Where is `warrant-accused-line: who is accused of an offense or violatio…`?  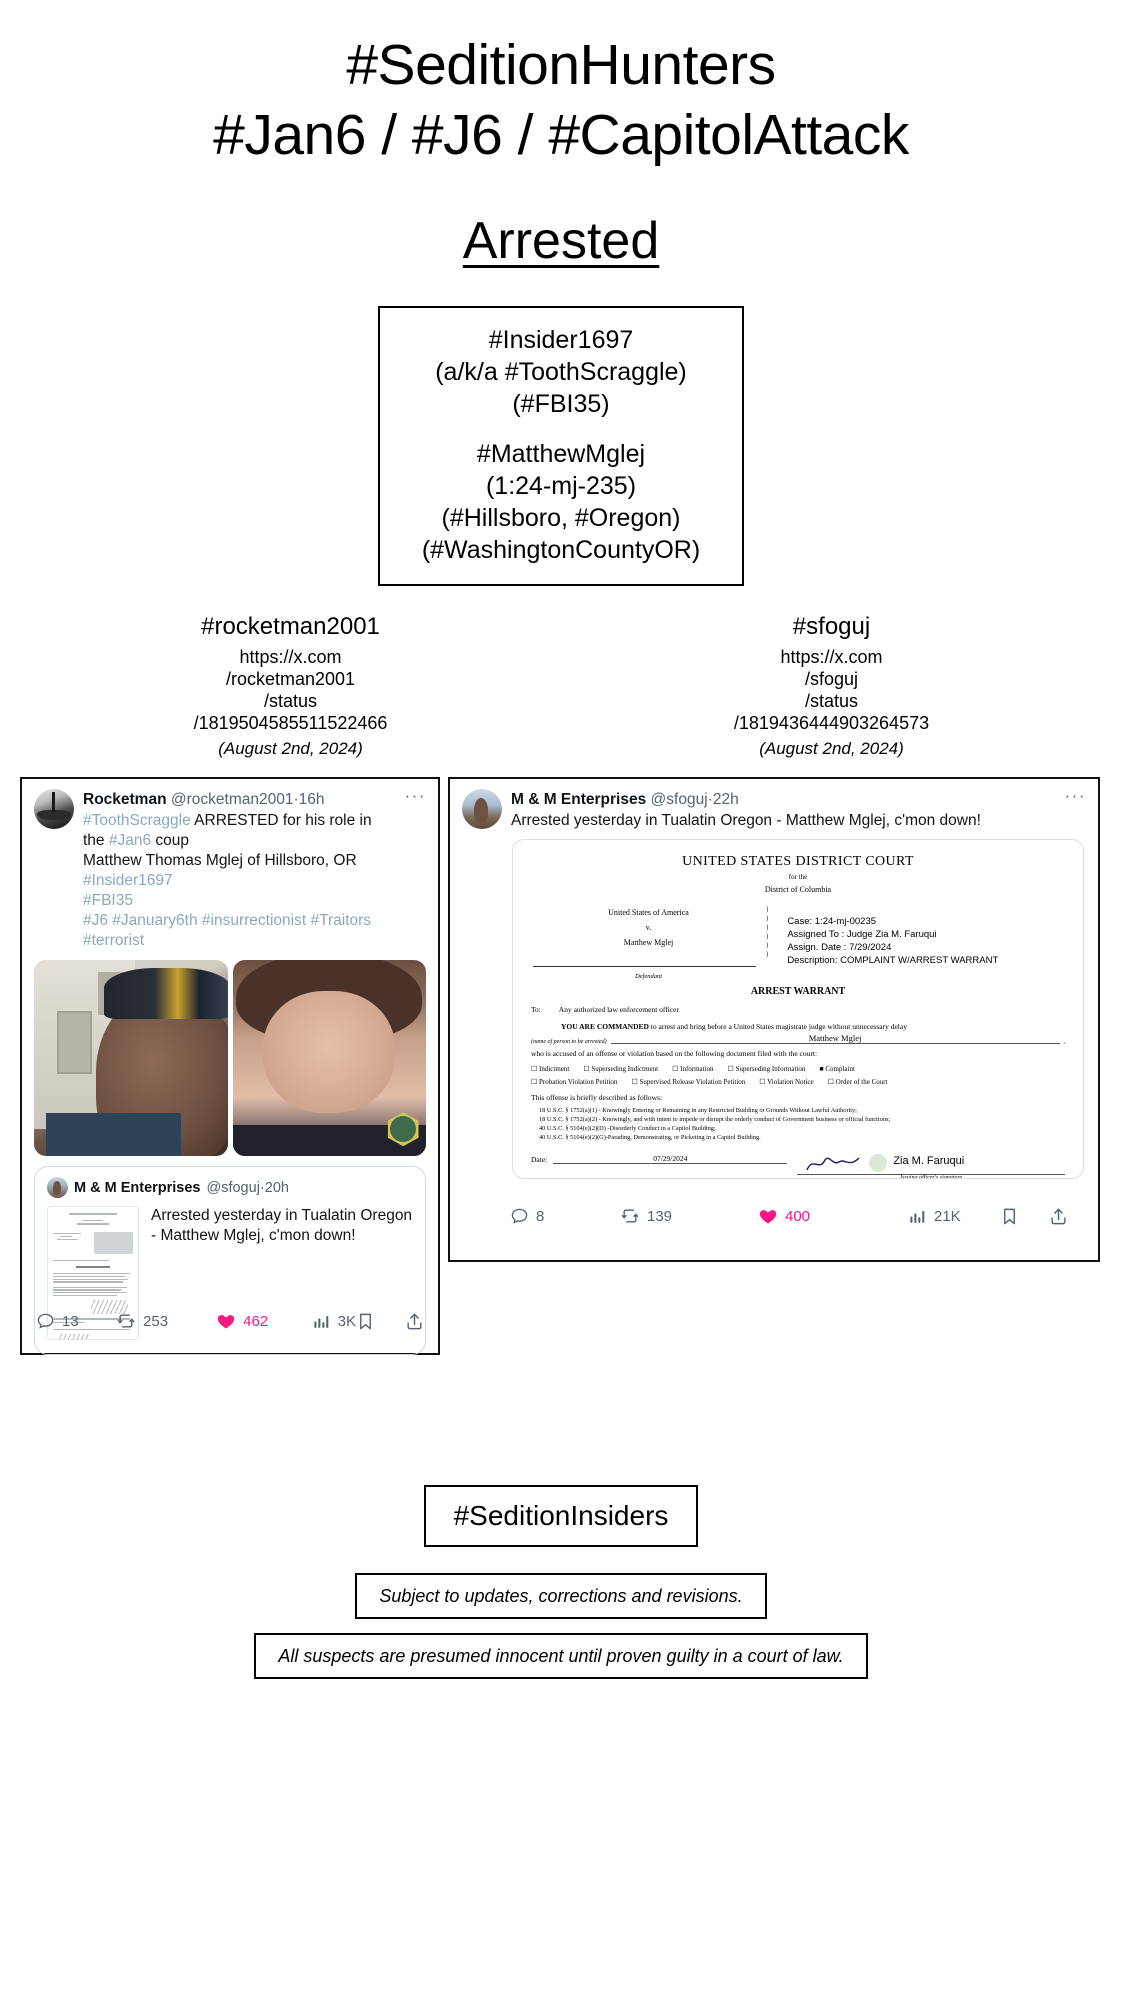 warrant-accused-line: who is accused of an offense or violatio… is located at coordinates (674, 1053).